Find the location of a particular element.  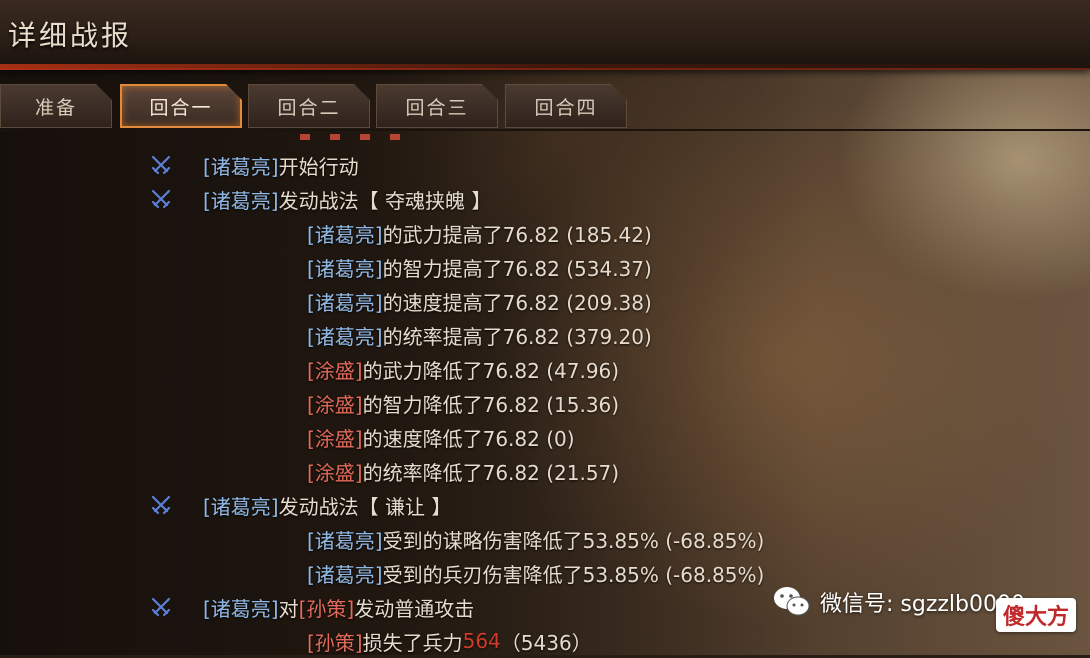

clipped-previous-line is located at coordinates (355, 137).